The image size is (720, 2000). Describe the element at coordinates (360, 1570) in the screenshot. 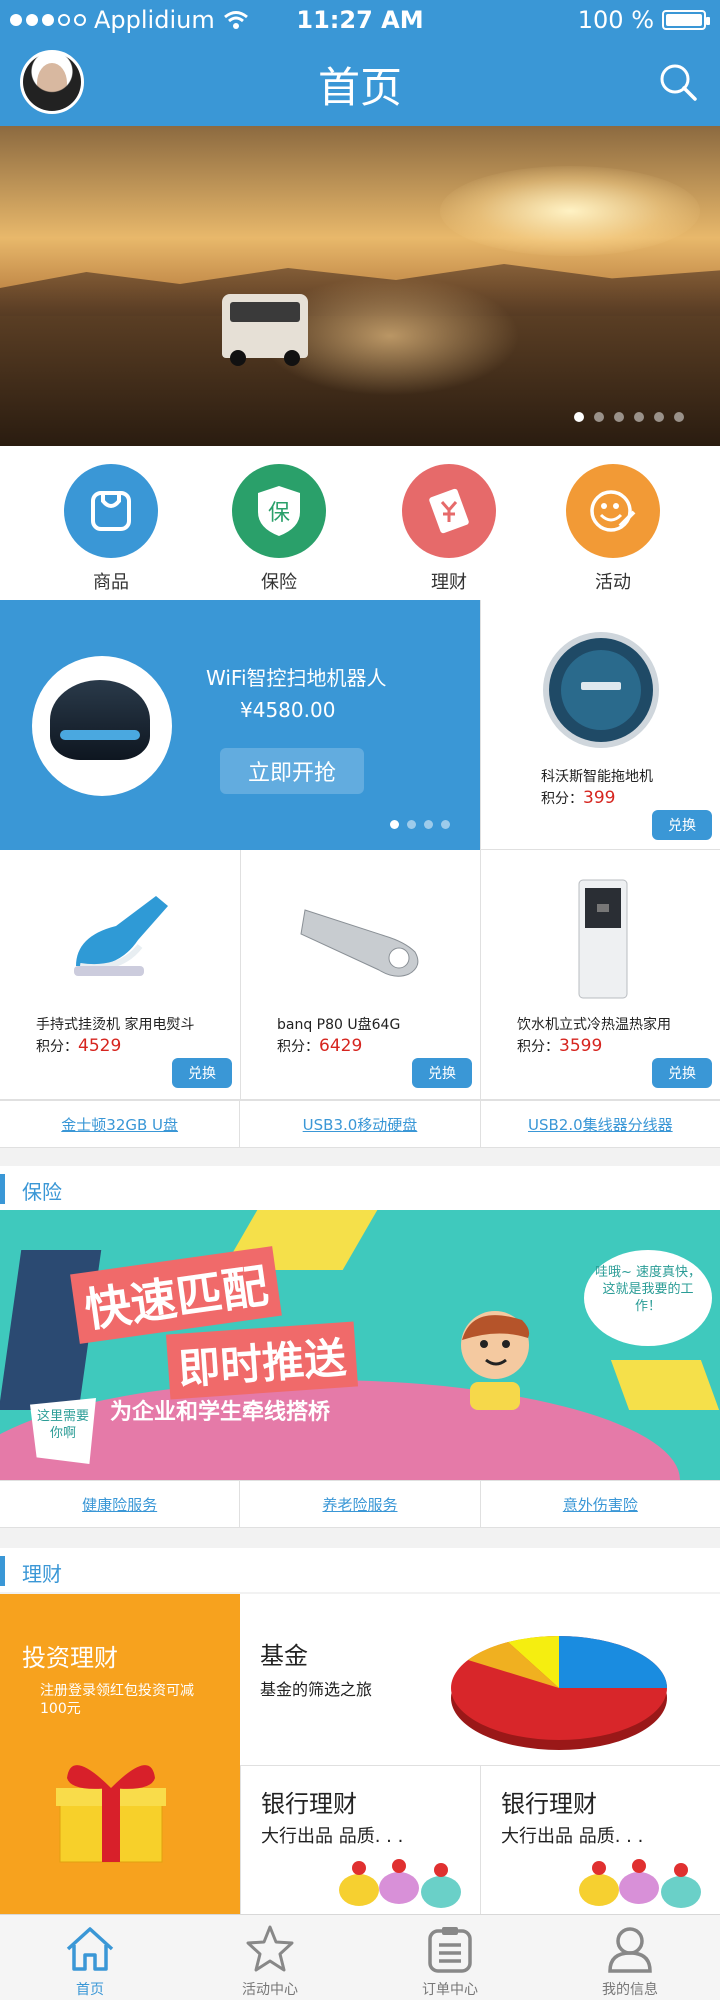

I see `finance-section-header: 理财` at that location.